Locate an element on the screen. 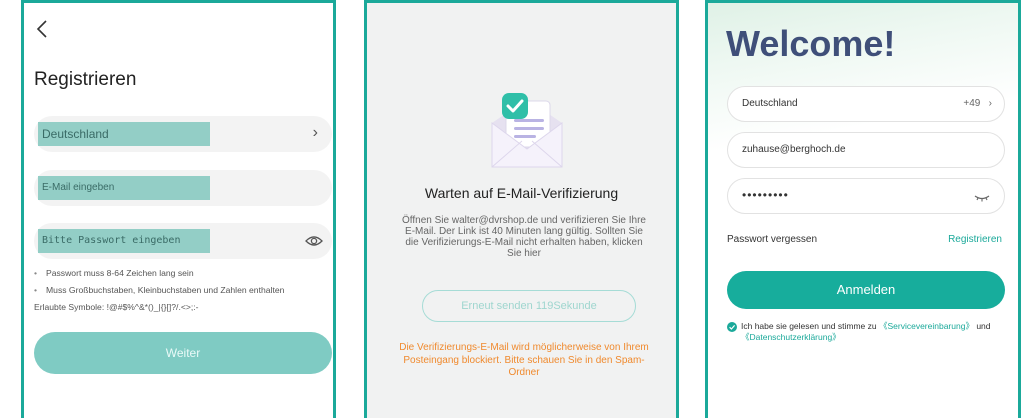  back-arrow-icon is located at coordinates (43, 29).